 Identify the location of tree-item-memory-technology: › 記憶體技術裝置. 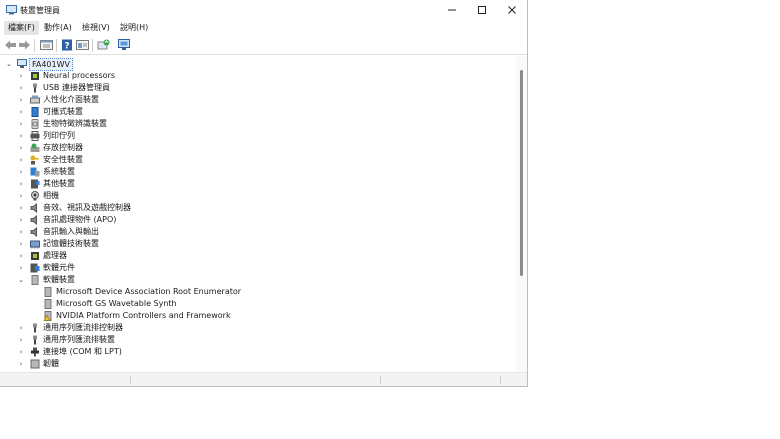
(255, 244).